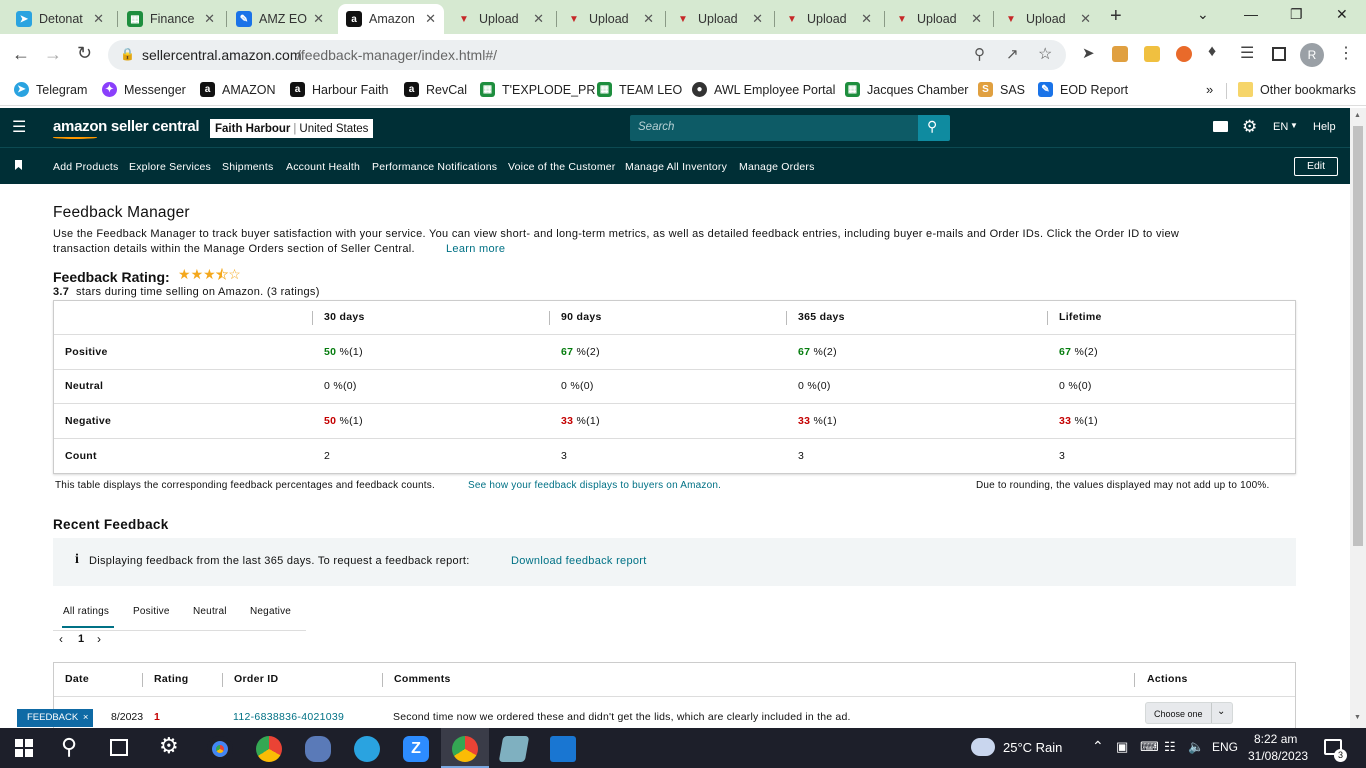  I want to click on chevron-down-icon: ⌄, so click(1203, 14).